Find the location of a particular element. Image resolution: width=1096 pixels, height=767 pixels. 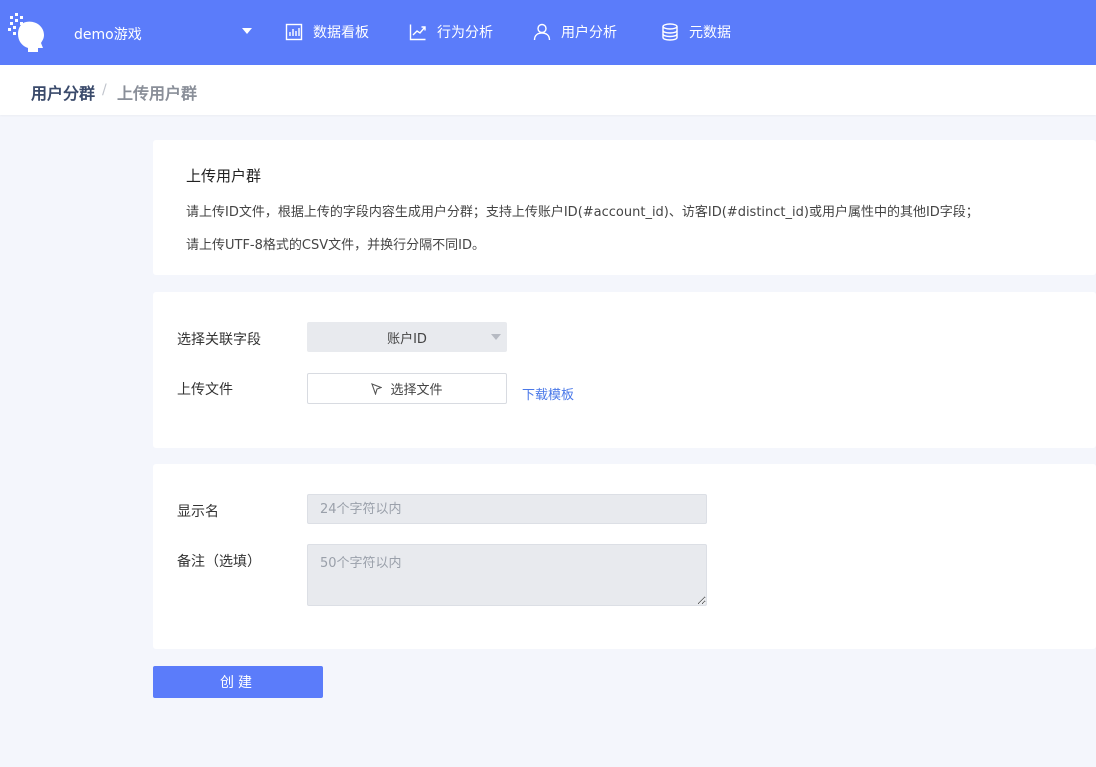

remark-label: 备注（选填） is located at coordinates (219, 562).